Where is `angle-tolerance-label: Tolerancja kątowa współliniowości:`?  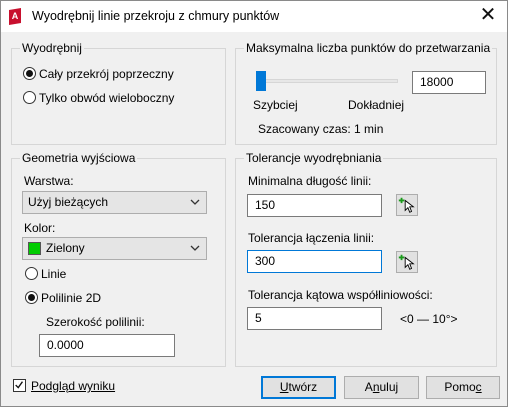 angle-tolerance-label: Tolerancja kątowa współliniowości: is located at coordinates (340, 295).